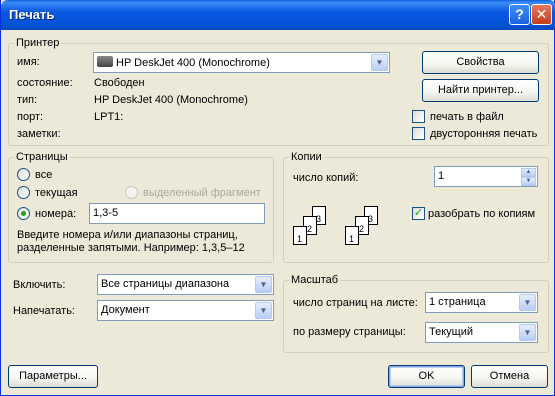 The image size is (555, 396). Describe the element at coordinates (509, 376) in the screenshot. I see `cancel-button: Отмена` at that location.